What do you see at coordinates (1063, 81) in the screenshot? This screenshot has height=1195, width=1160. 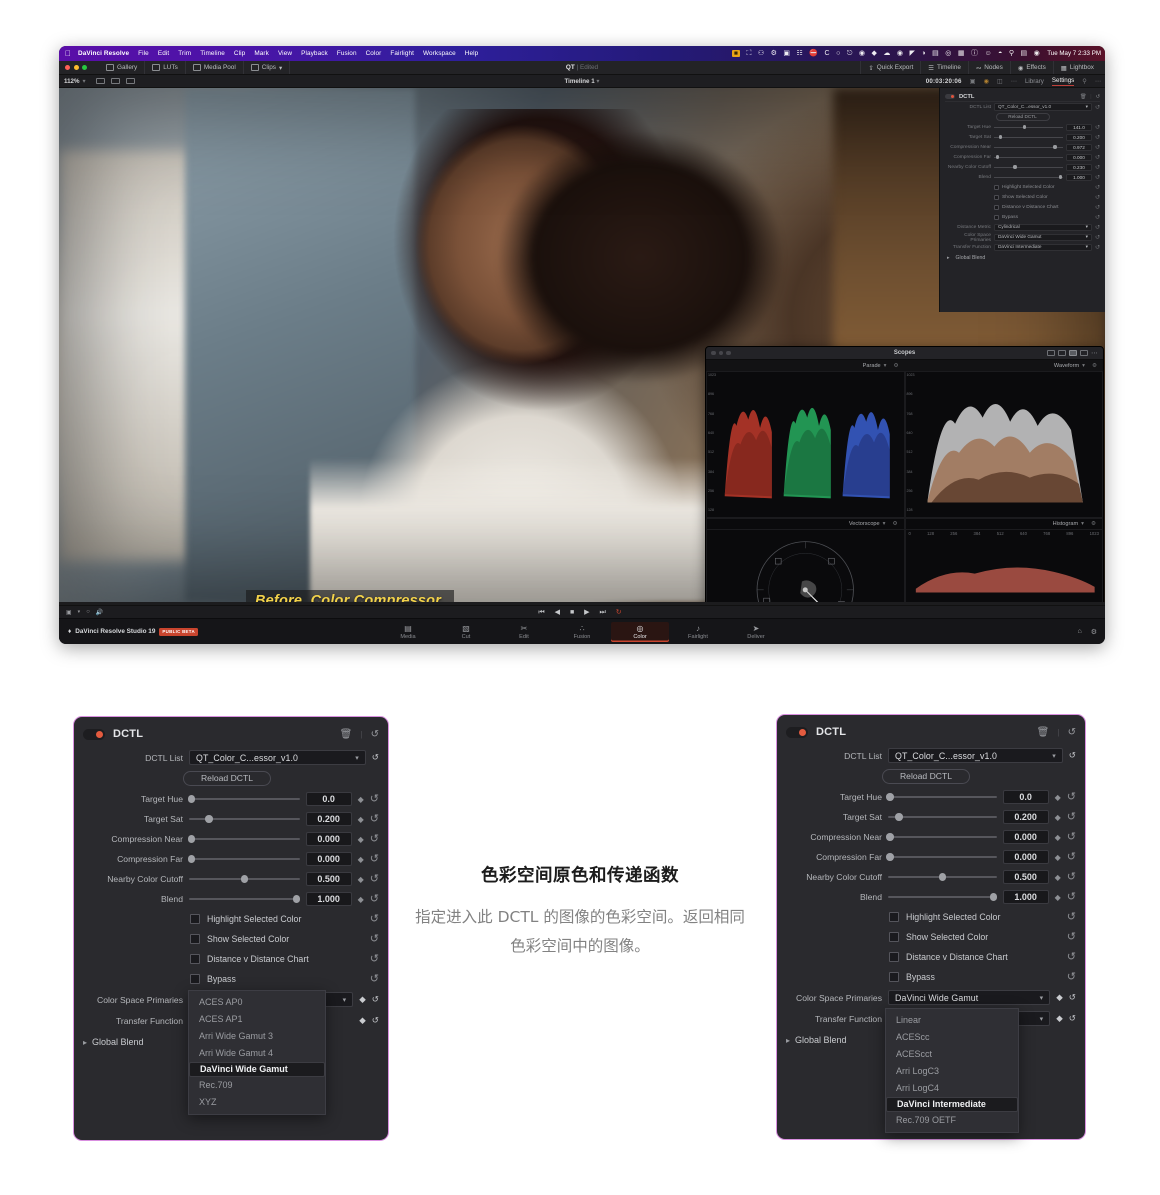 I see `tab-settings: Settings` at bounding box center [1063, 81].